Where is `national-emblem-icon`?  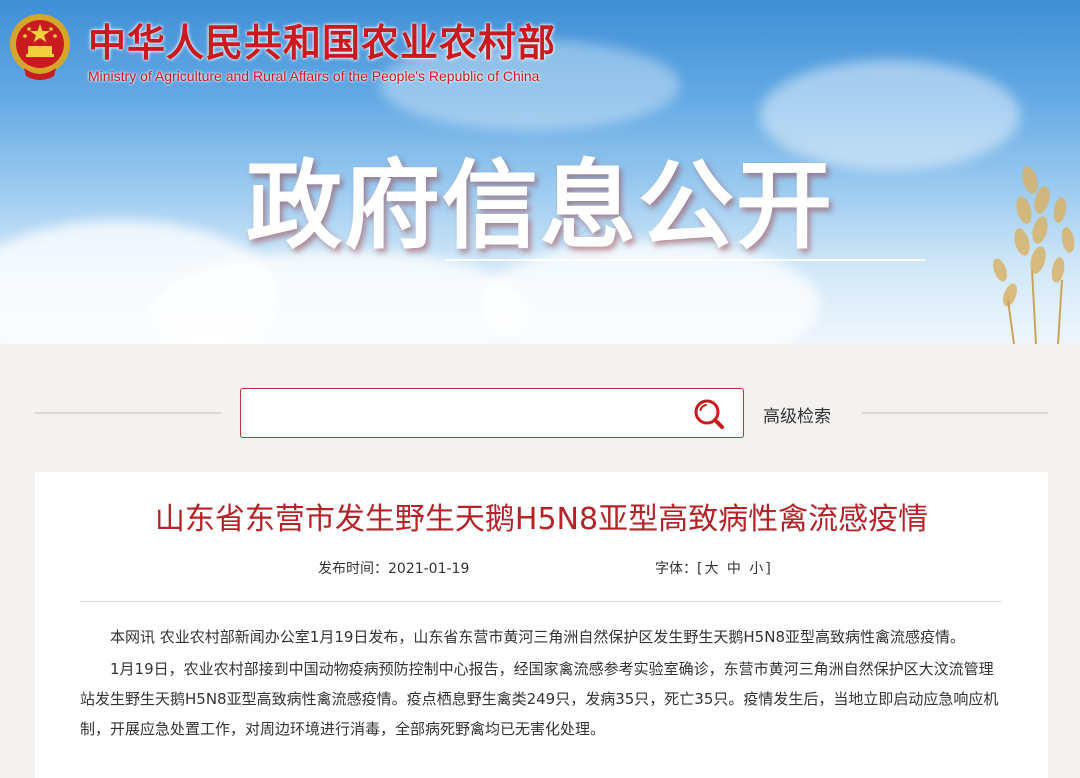 national-emblem-icon is located at coordinates (40, 47).